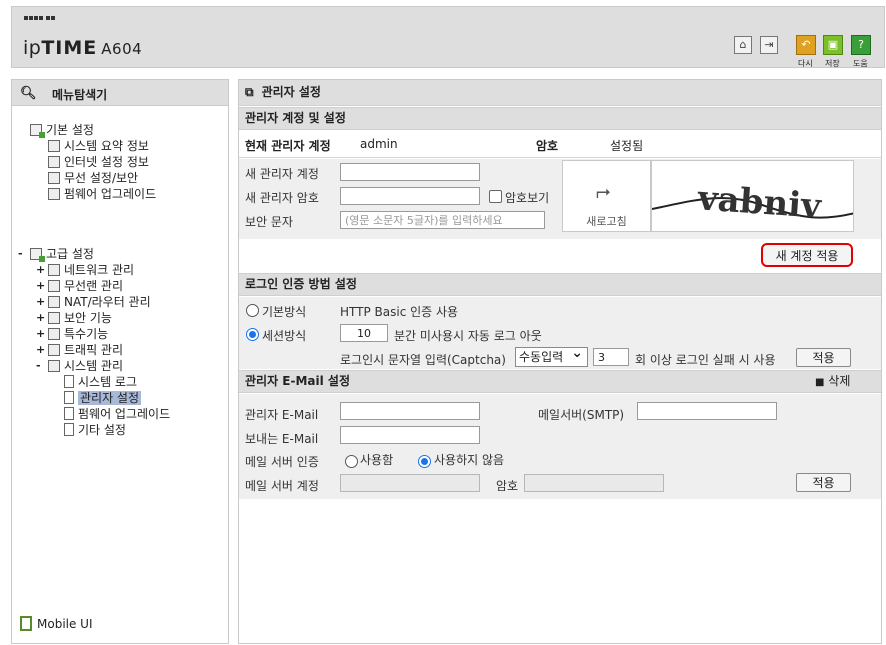 The height and width of the screenshot is (645, 886). I want to click on mail-password-label: 암호, so click(507, 486).